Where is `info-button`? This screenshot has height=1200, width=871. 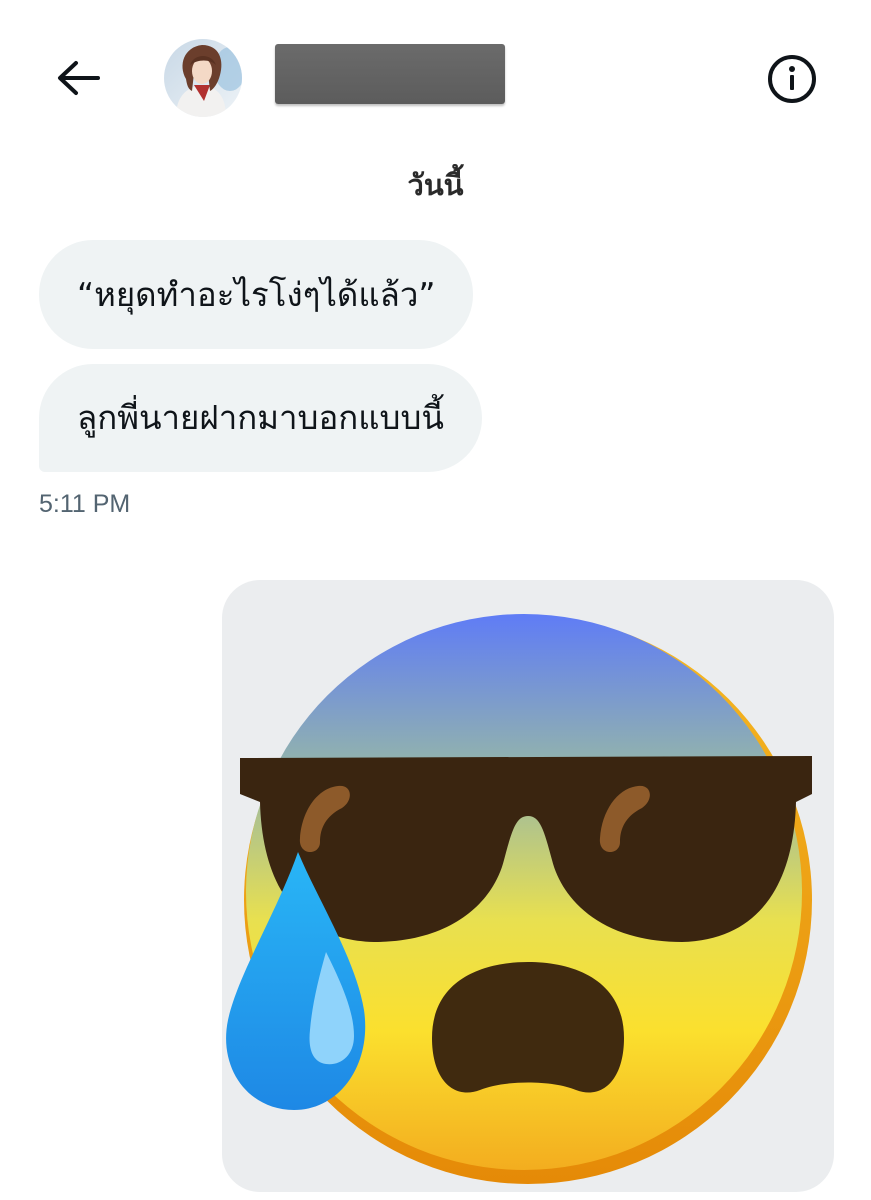
info-button is located at coordinates (792, 79).